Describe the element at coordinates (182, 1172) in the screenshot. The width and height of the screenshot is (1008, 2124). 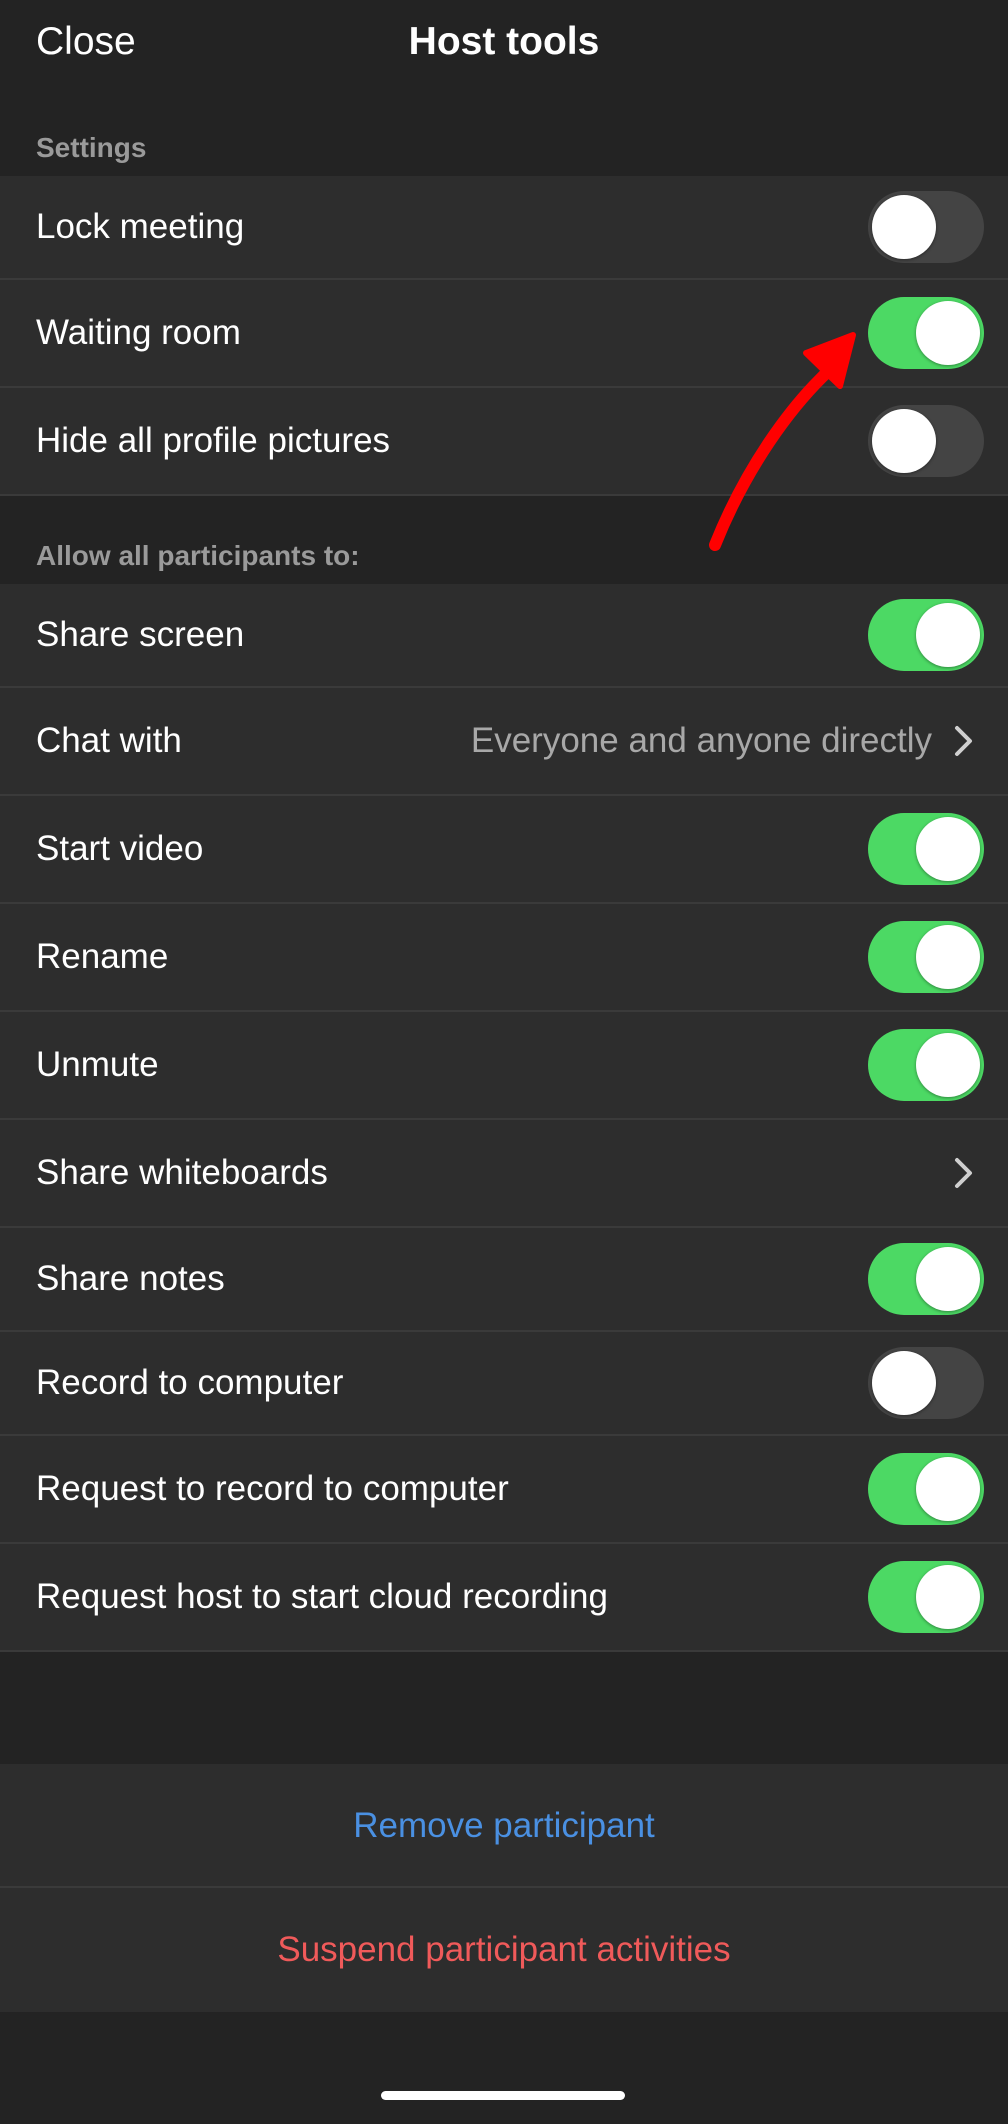
I see `row-label: Share whiteboards` at that location.